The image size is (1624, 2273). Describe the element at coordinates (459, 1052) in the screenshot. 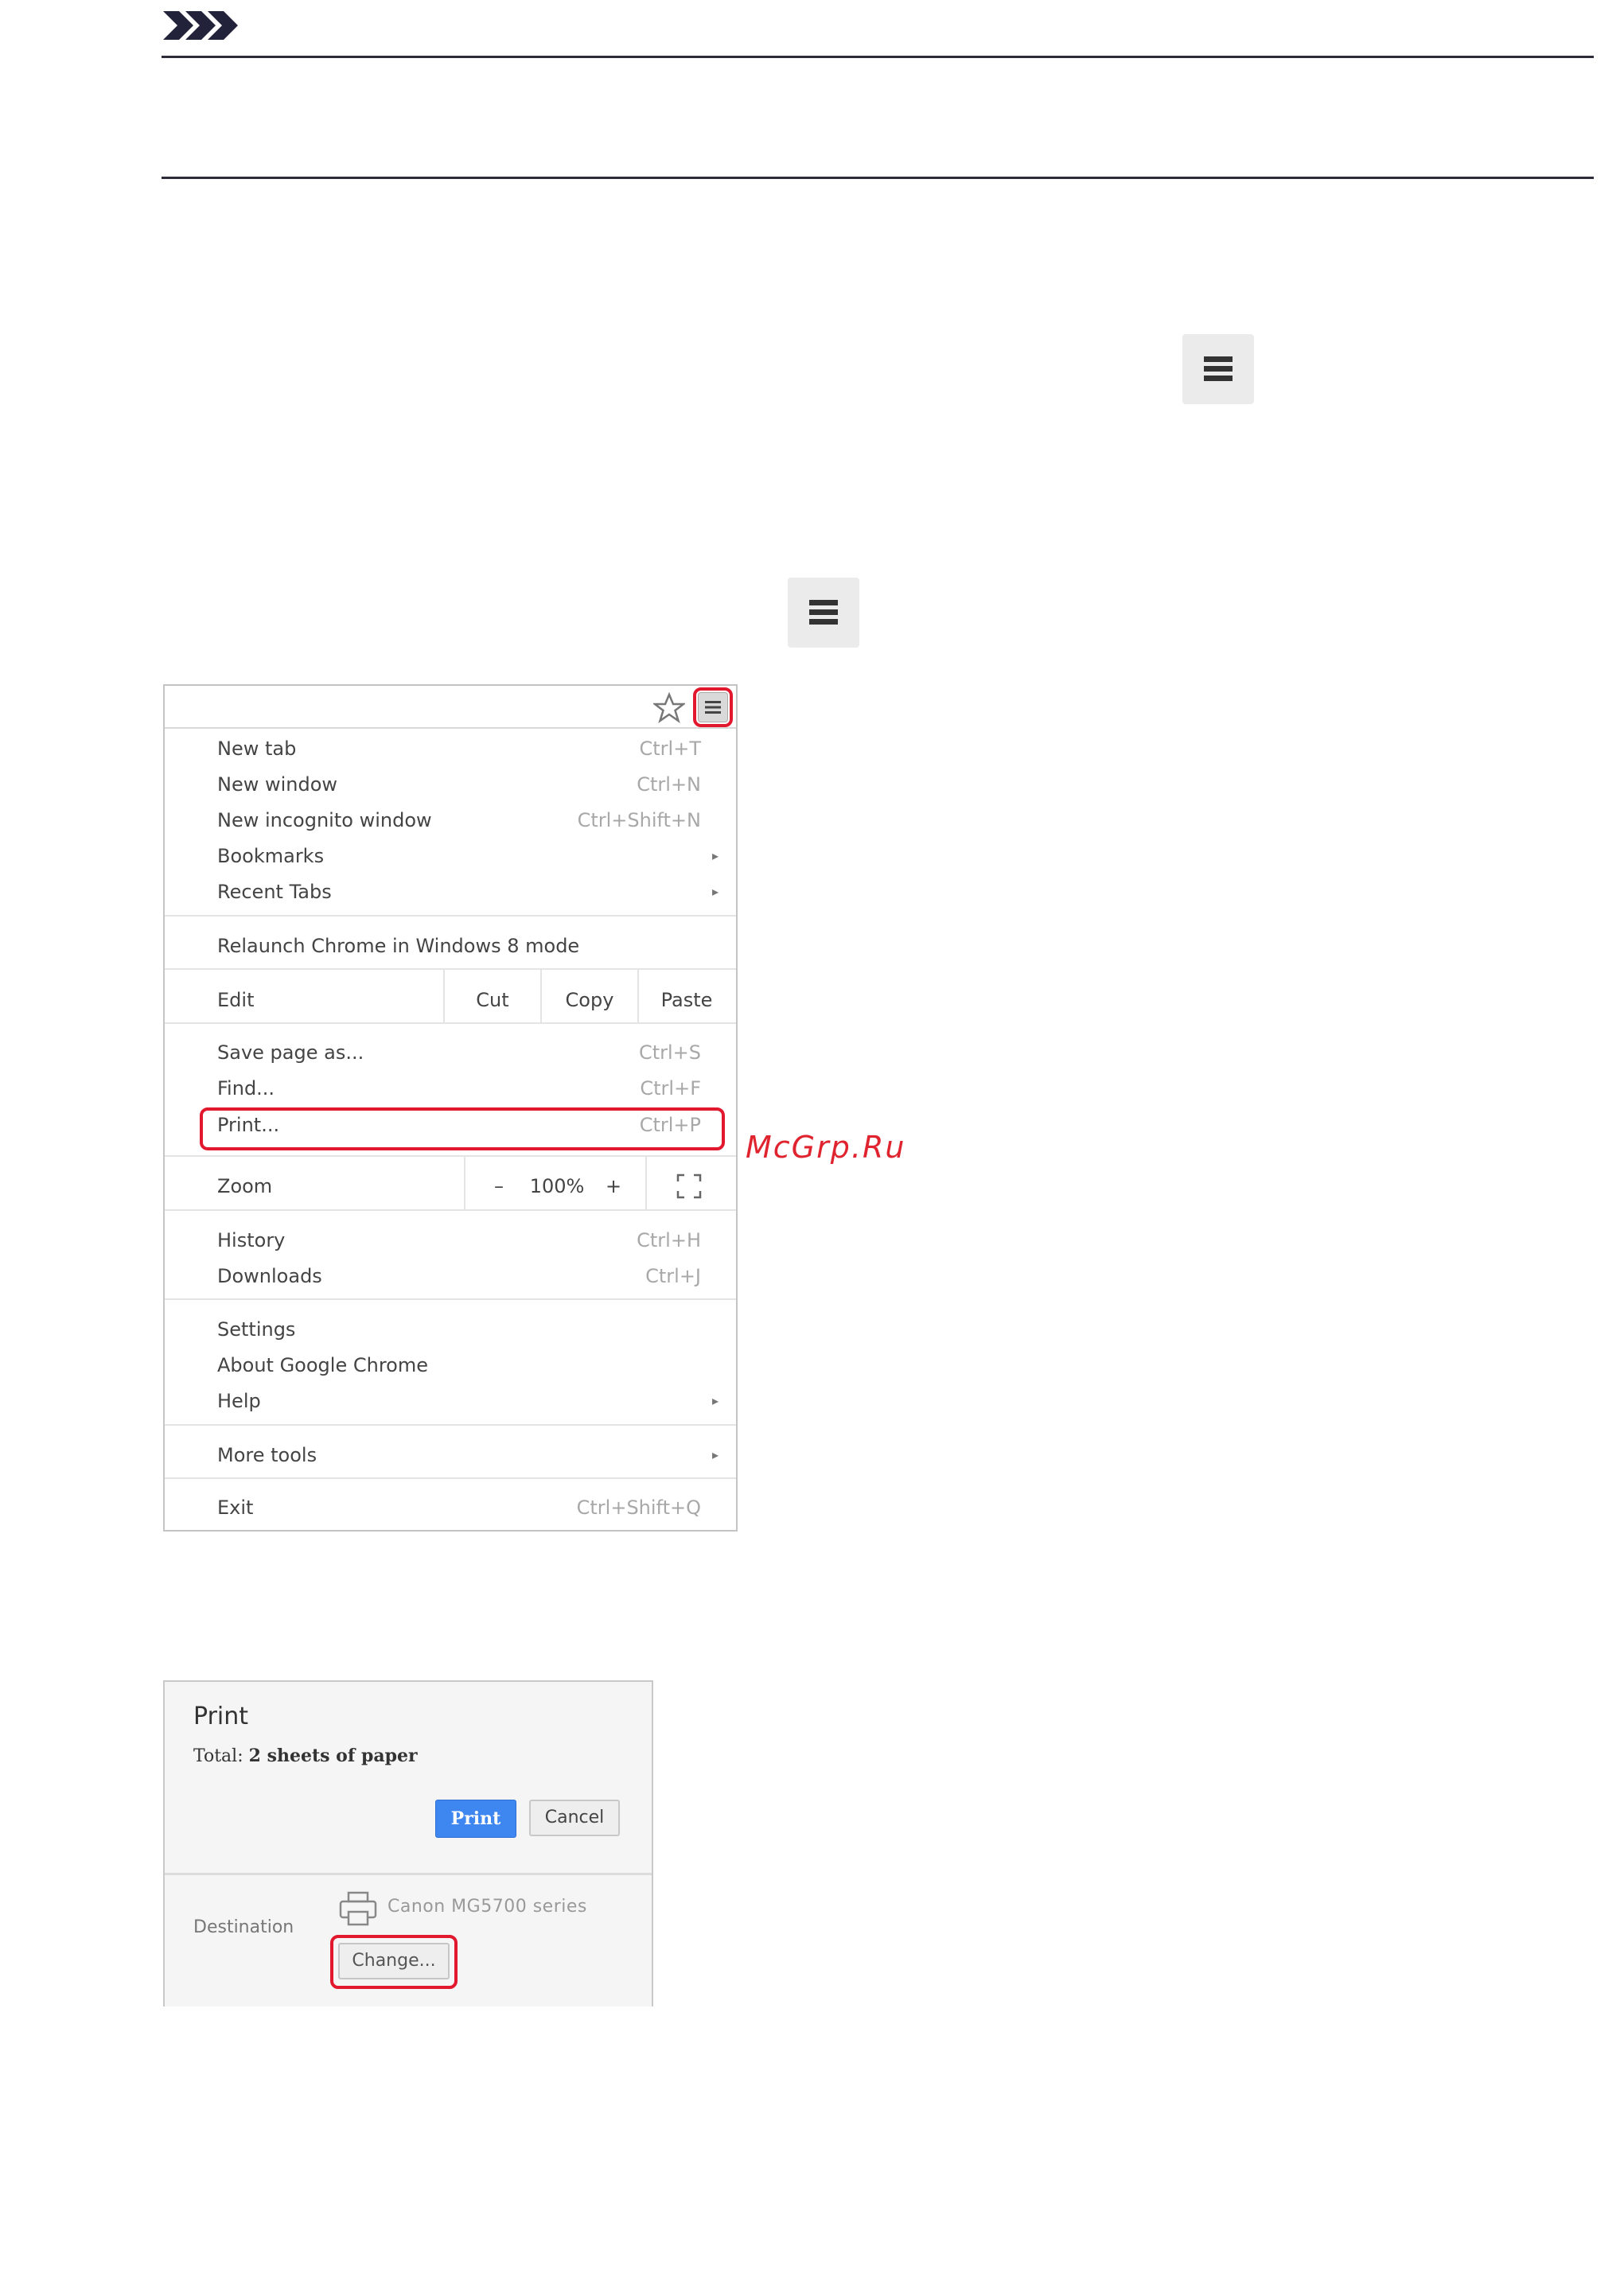

I see `menu-item-save-page: Save page as... Ctrl+S` at that location.